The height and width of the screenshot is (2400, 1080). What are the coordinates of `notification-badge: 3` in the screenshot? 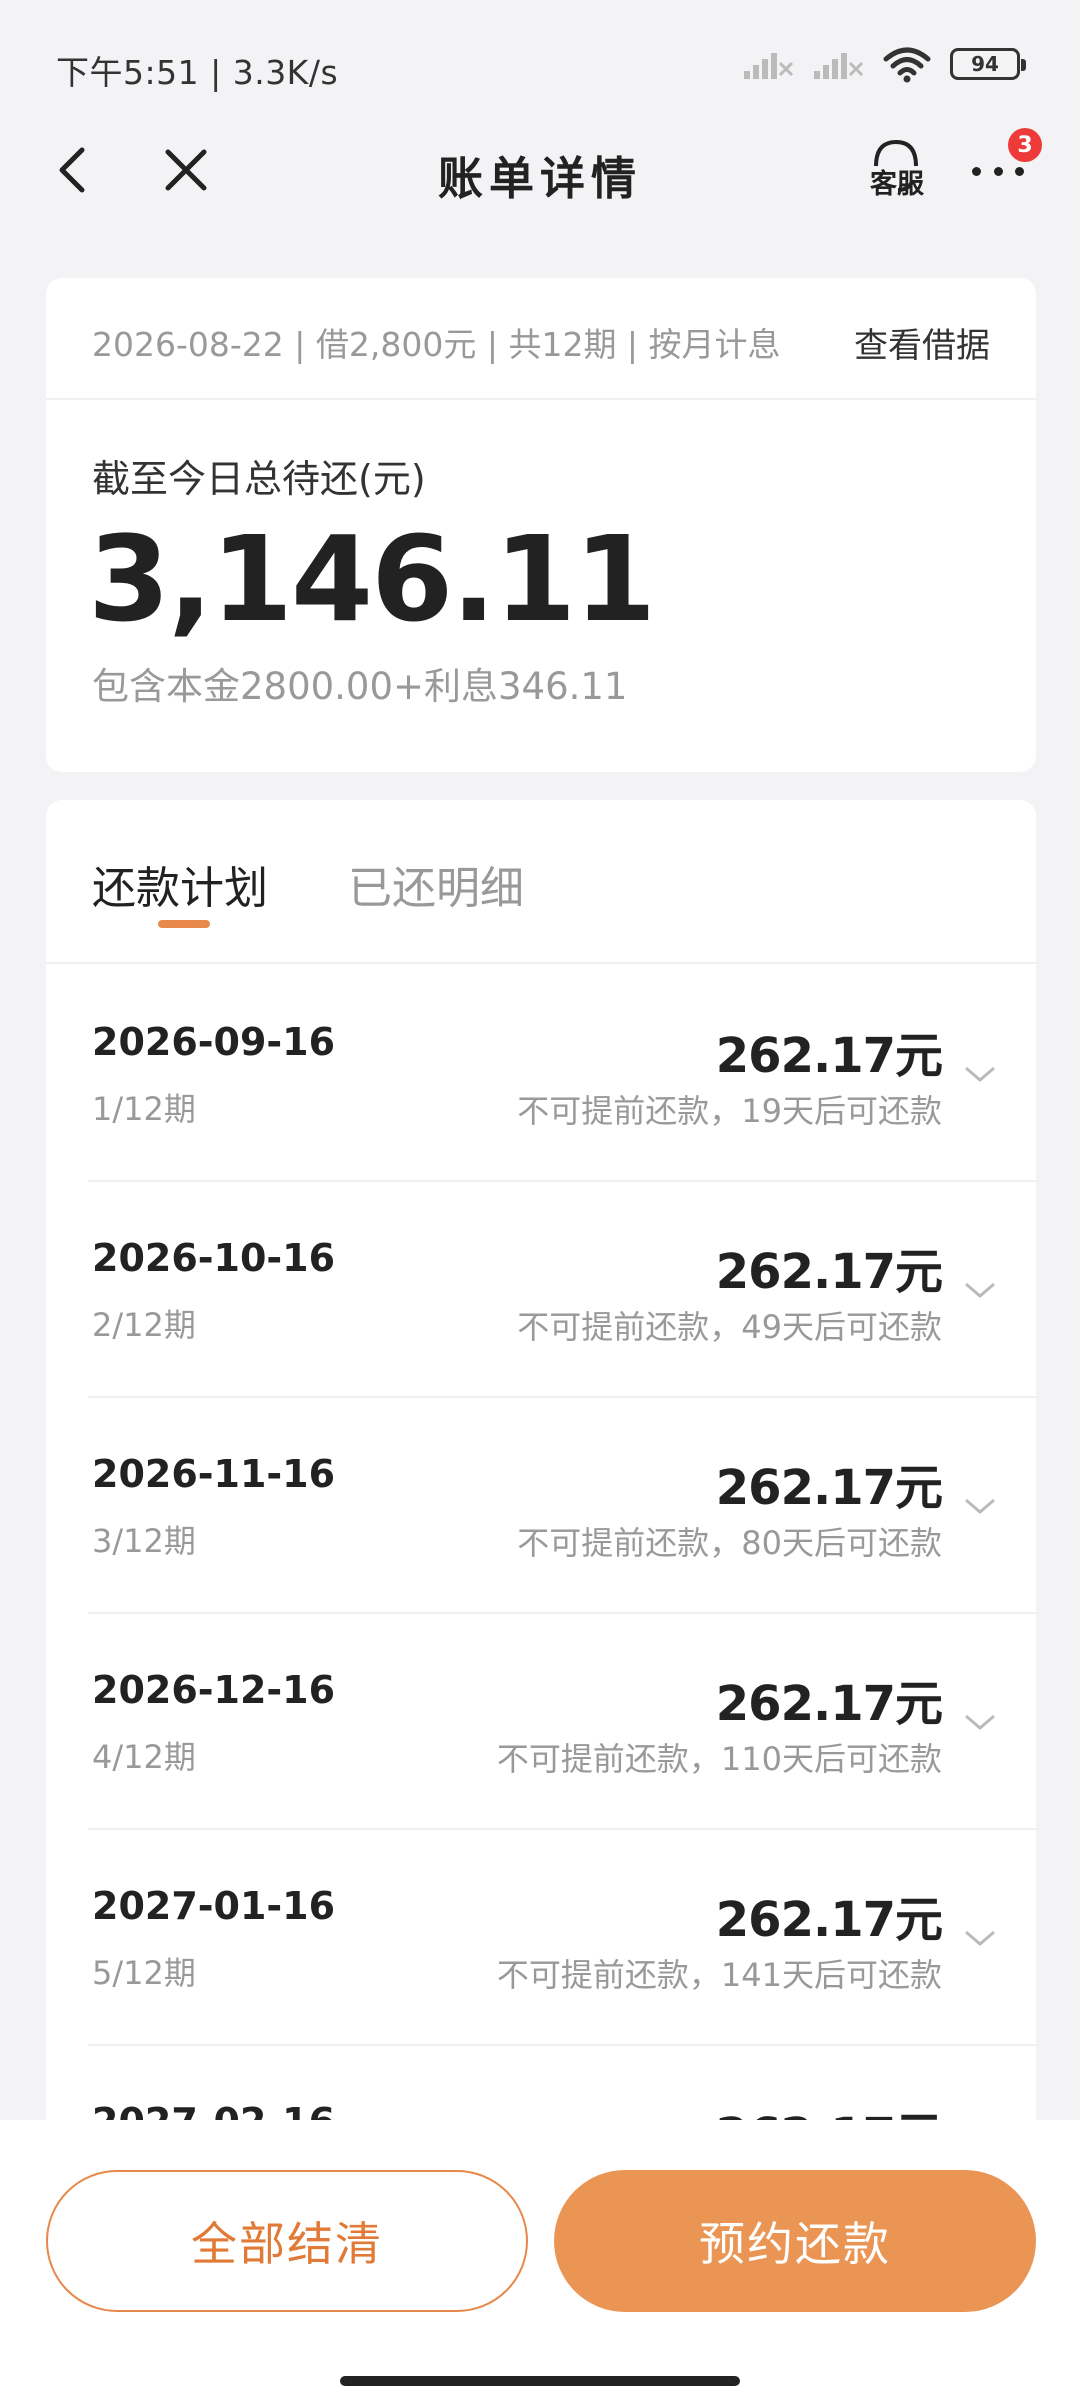 It's located at (1025, 145).